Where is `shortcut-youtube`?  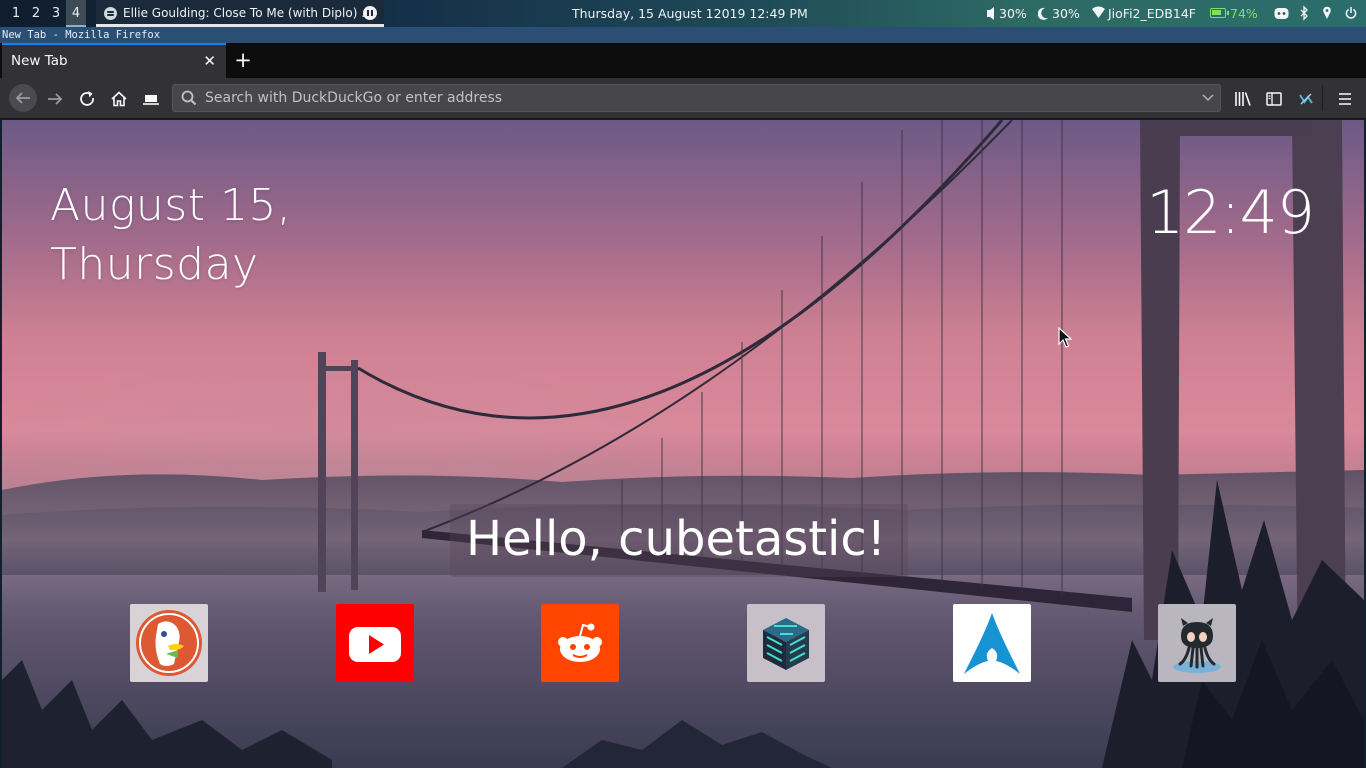
shortcut-youtube is located at coordinates (375, 643).